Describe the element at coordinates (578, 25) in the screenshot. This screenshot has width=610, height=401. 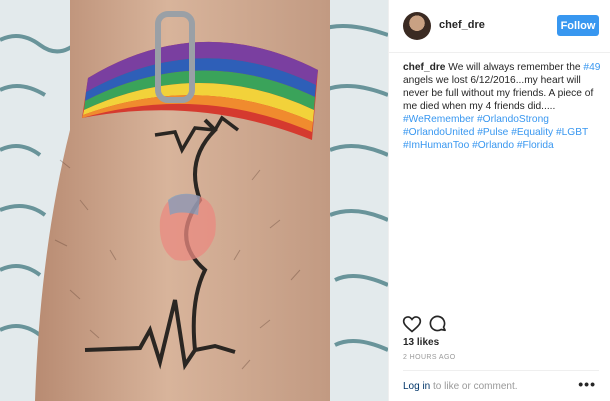
I see `follow-button: Follow` at that location.